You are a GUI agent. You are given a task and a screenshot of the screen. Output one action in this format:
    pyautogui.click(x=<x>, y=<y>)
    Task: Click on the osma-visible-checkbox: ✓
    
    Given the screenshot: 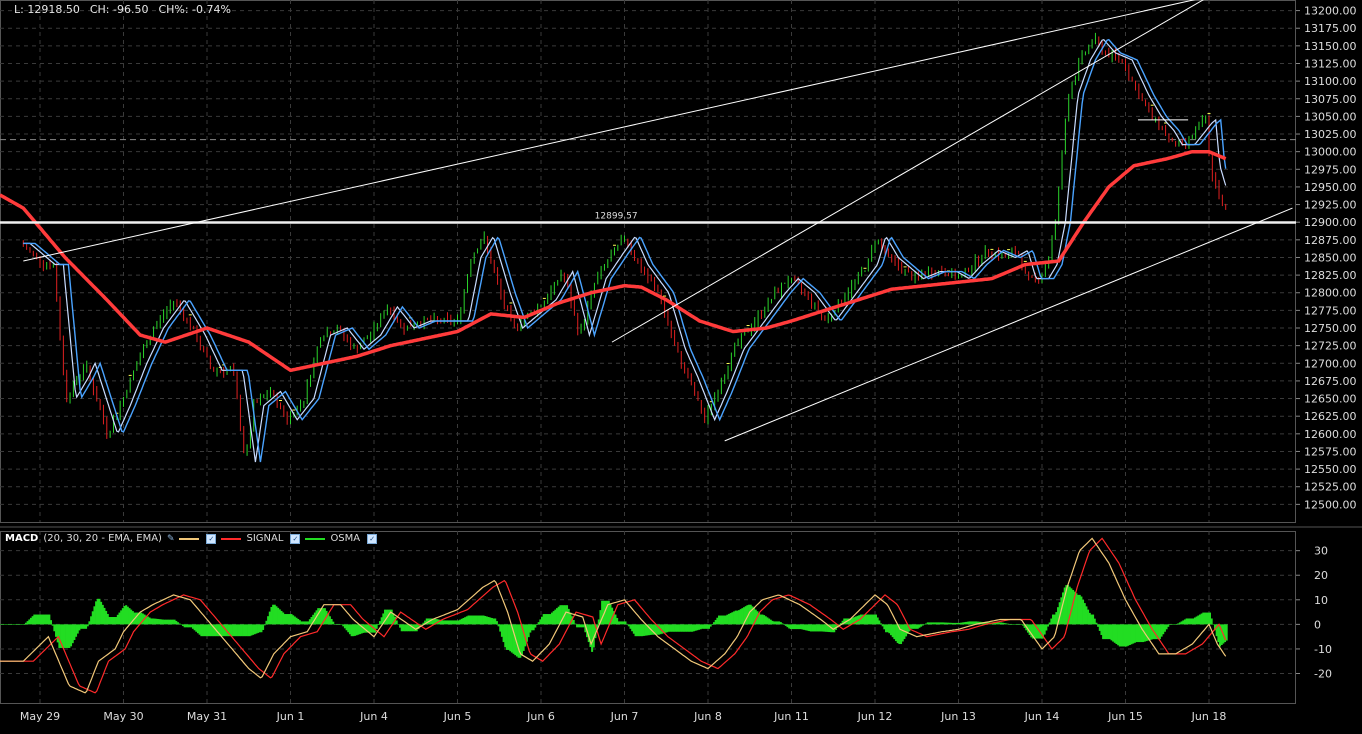 What is the action you would take?
    pyautogui.click(x=372, y=538)
    